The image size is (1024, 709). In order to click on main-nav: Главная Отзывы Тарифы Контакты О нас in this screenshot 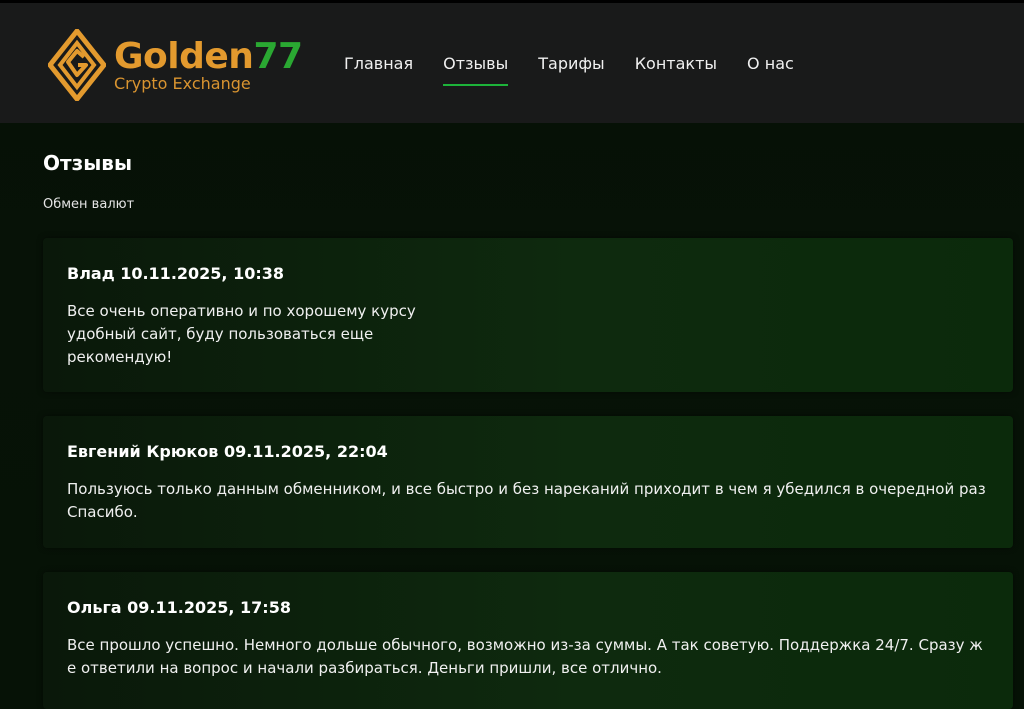, I will do `click(584, 70)`.